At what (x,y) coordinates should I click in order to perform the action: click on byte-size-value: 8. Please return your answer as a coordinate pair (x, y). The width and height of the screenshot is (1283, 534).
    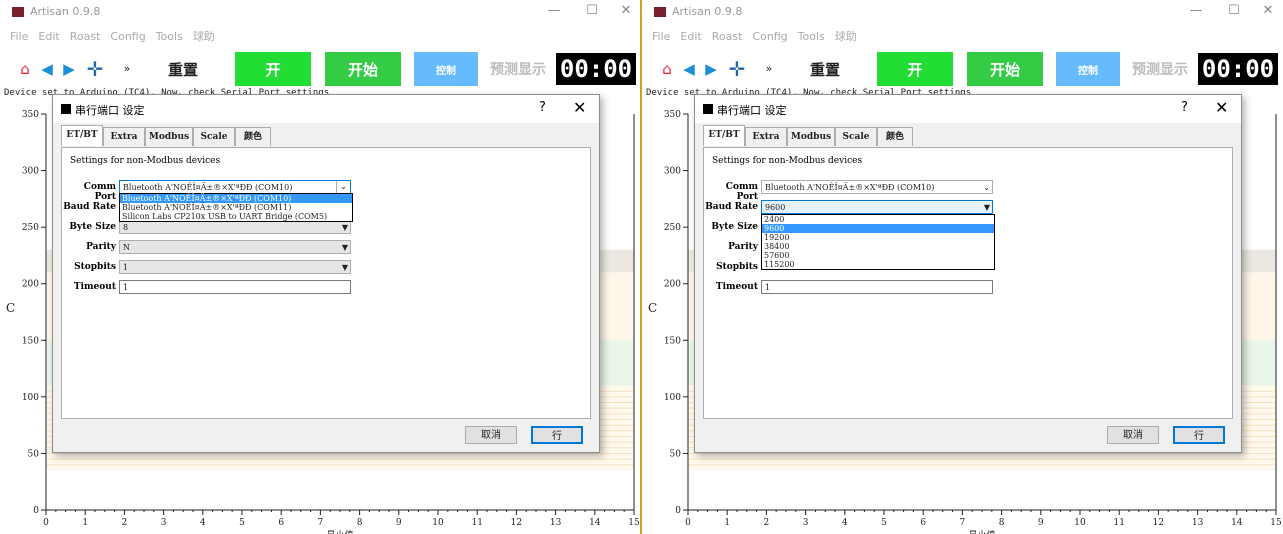
    Looking at the image, I should click on (126, 227).